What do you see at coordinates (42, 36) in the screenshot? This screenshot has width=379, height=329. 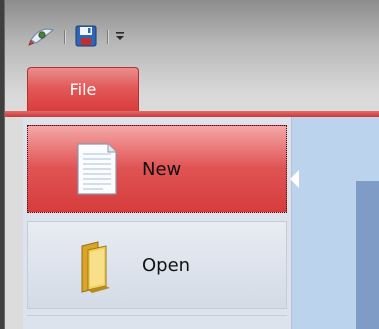 I see `pen-icon` at bounding box center [42, 36].